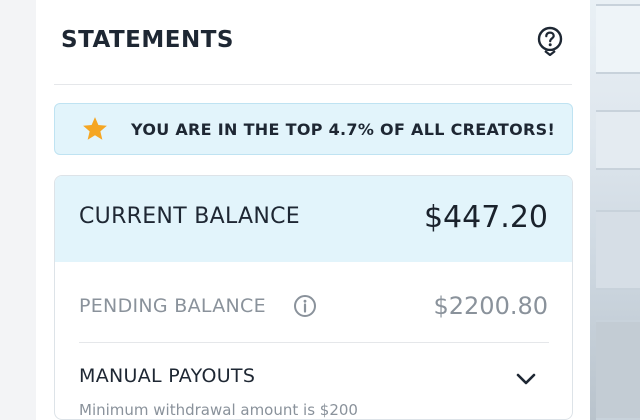 This screenshot has height=420, width=640. I want to click on minimum-withdrawal-hint: Minimum withdrawal amount is $200, so click(218, 410).